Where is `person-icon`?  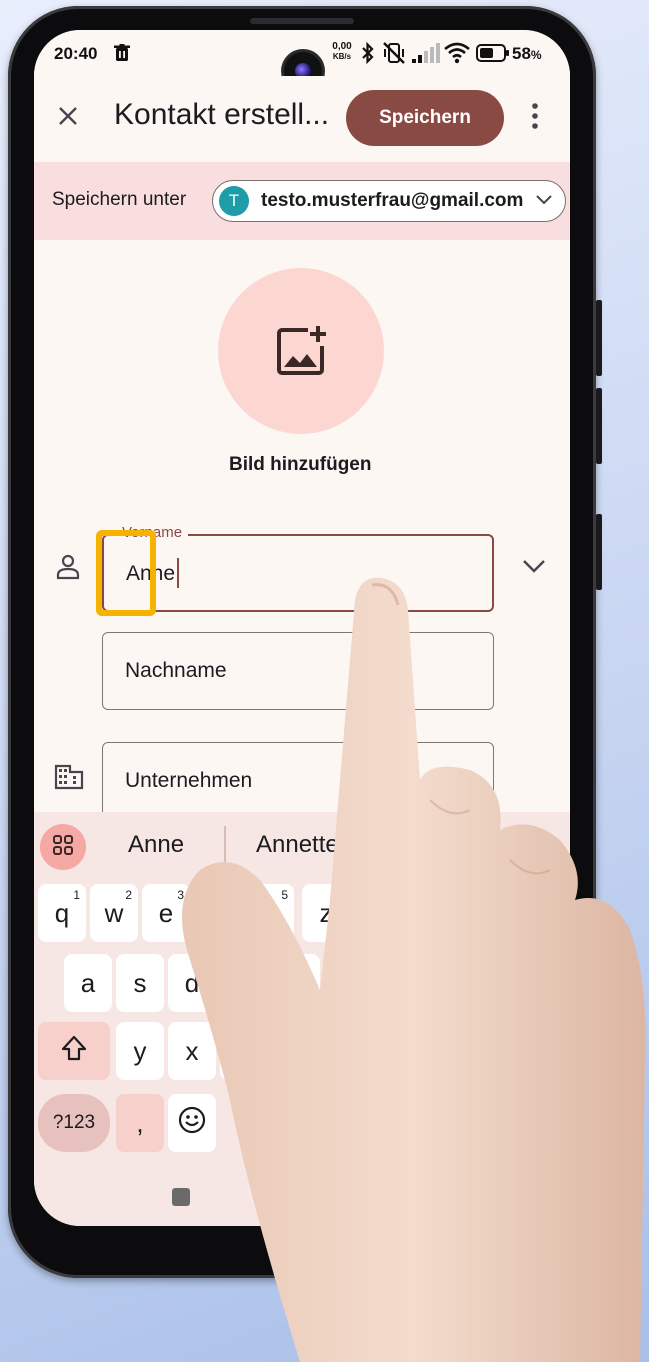 person-icon is located at coordinates (68, 569).